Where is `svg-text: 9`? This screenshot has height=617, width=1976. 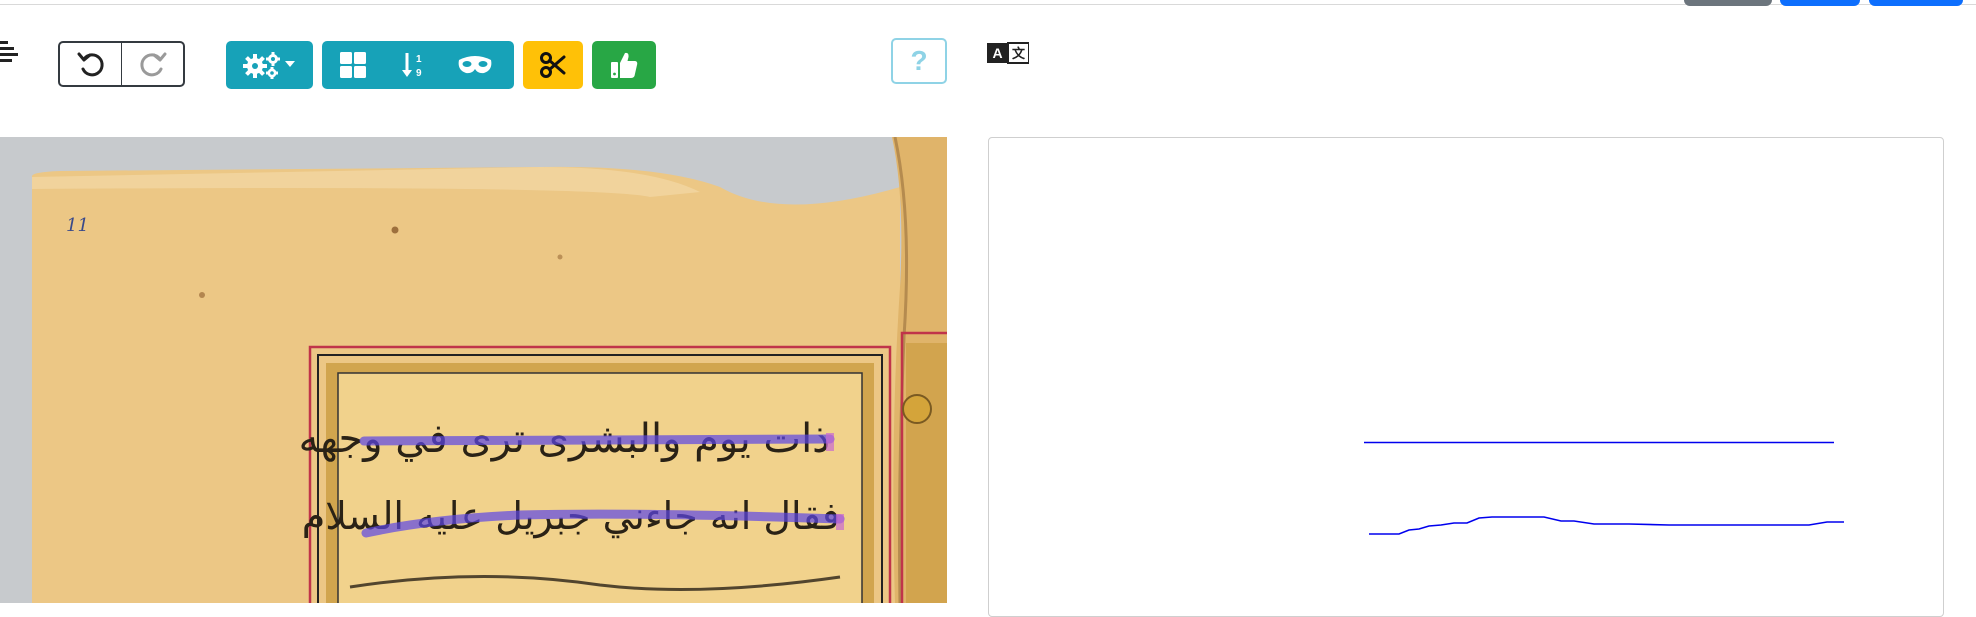 svg-text: 9 is located at coordinates (419, 73).